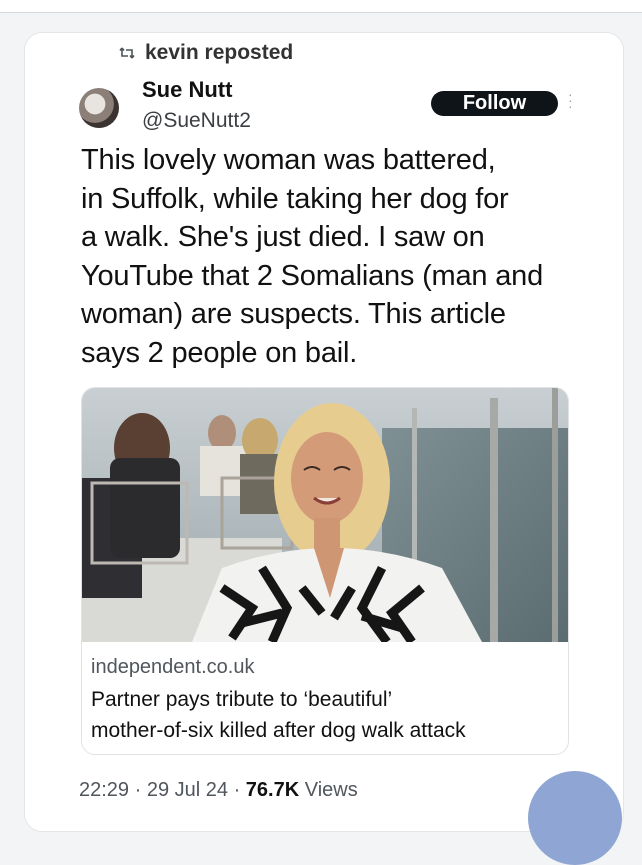 This screenshot has width=642, height=865. What do you see at coordinates (293, 314) in the screenshot?
I see `tweet-line: woman) are suspects. This article` at bounding box center [293, 314].